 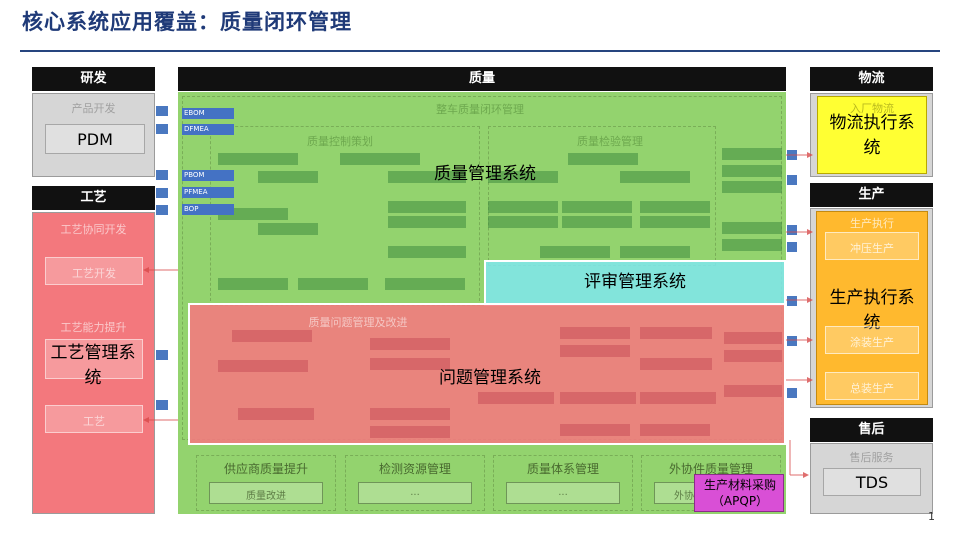 What do you see at coordinates (931, 516) in the screenshot?
I see `page-number: 1` at bounding box center [931, 516].